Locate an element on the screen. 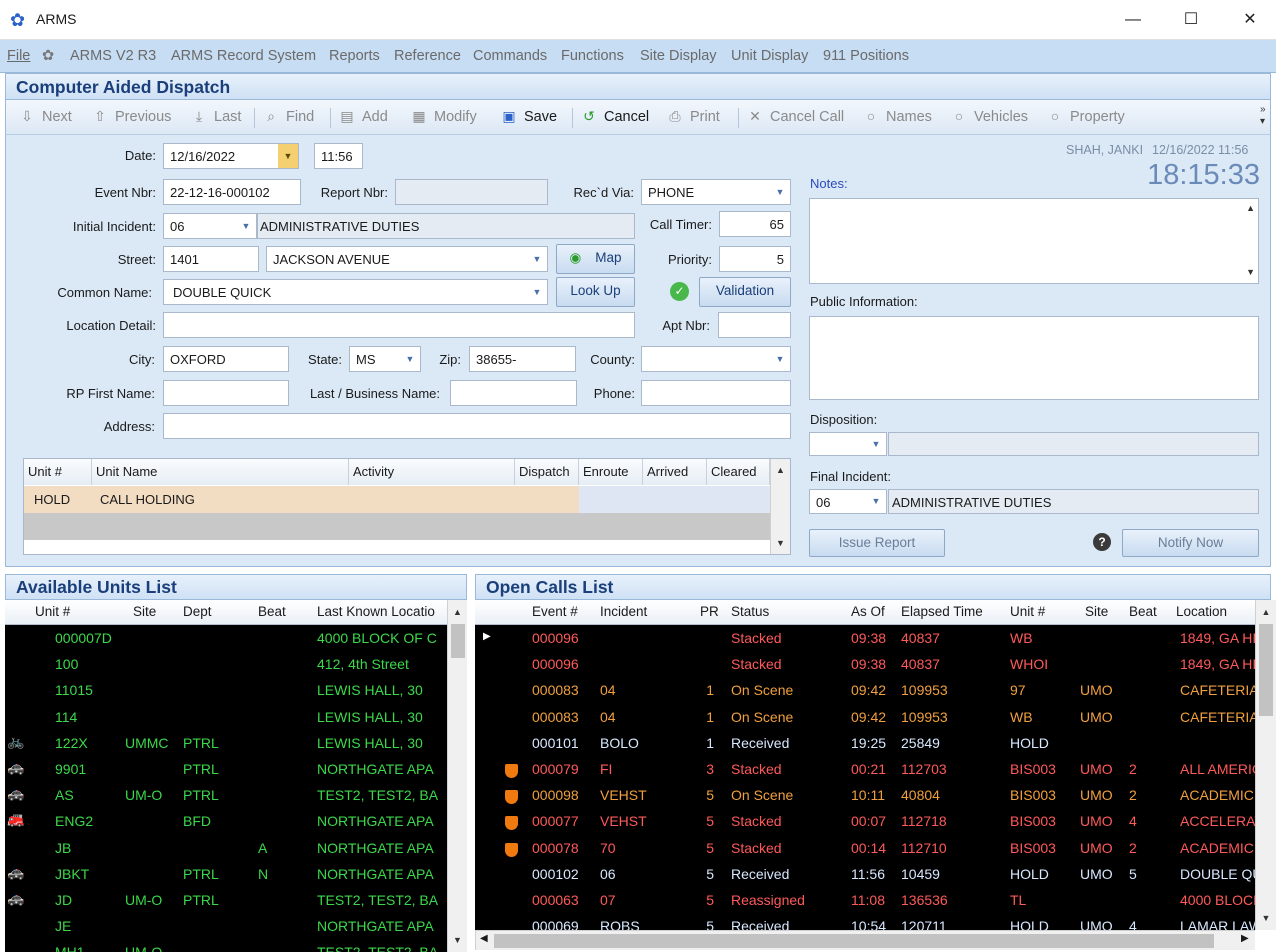  close-button: ✕ is located at coordinates (1250, 20).